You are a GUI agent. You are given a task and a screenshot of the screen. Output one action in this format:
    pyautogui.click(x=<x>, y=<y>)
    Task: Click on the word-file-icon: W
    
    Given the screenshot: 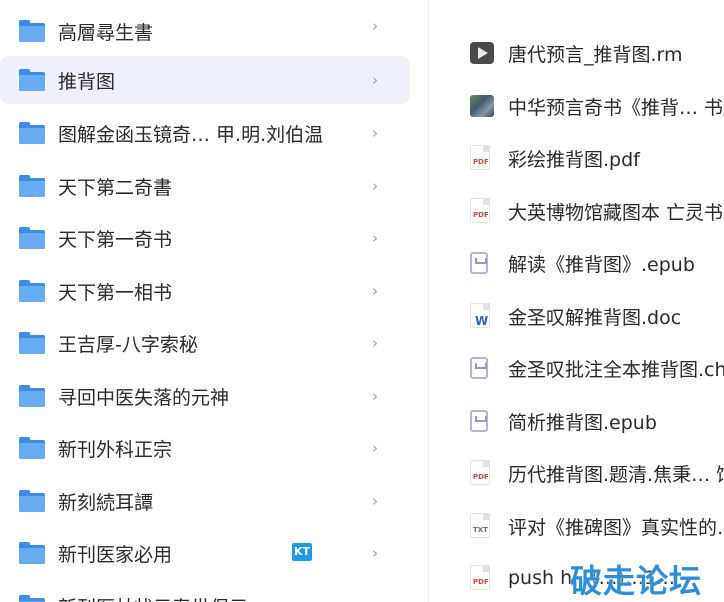 What is the action you would take?
    pyautogui.click(x=480, y=315)
    